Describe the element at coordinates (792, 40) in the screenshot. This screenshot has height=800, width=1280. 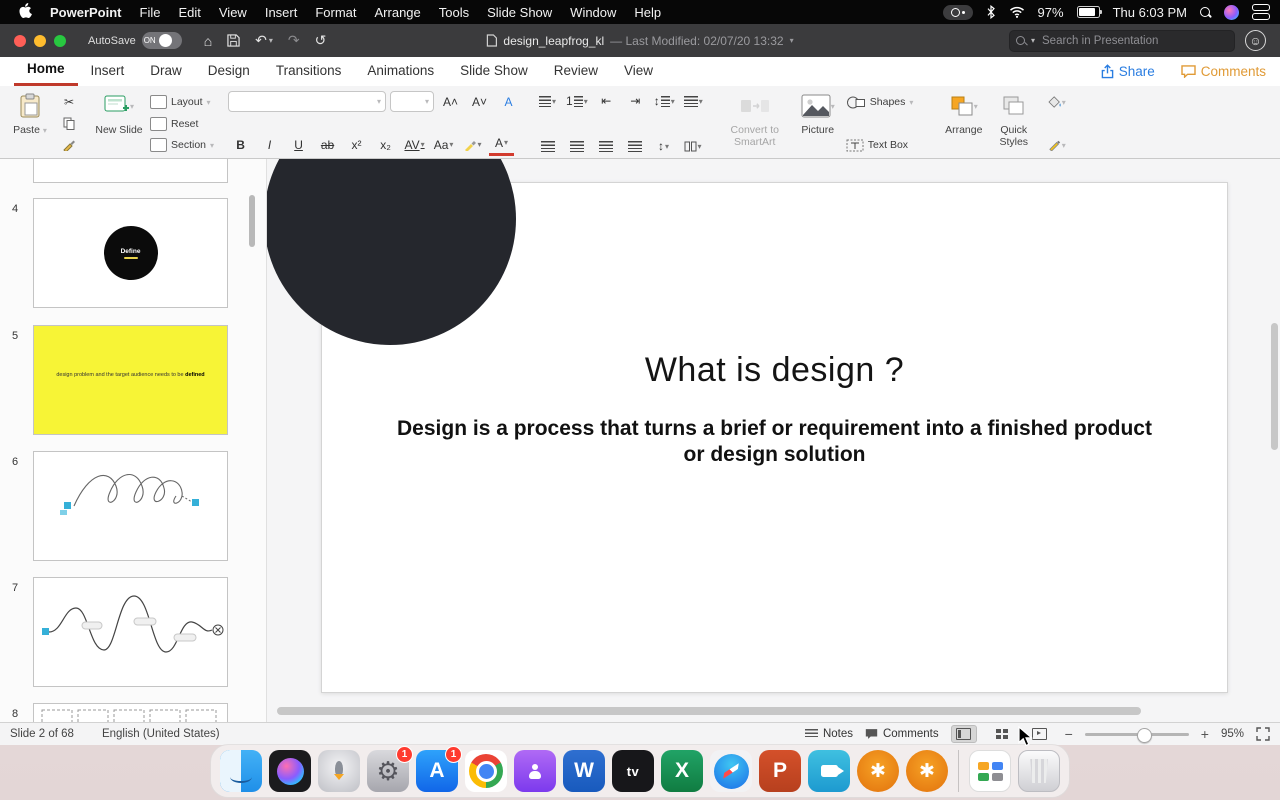
I see `chevron-down-icon: ▾` at that location.